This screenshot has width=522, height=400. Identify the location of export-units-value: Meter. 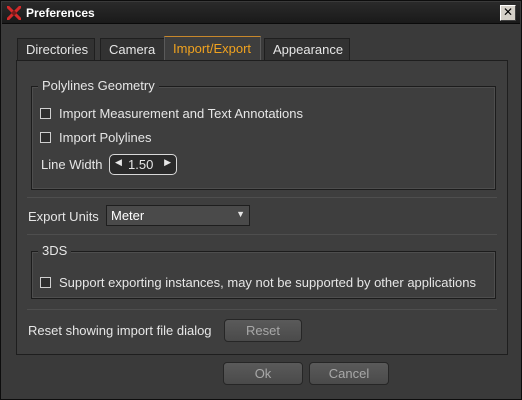
(128, 215).